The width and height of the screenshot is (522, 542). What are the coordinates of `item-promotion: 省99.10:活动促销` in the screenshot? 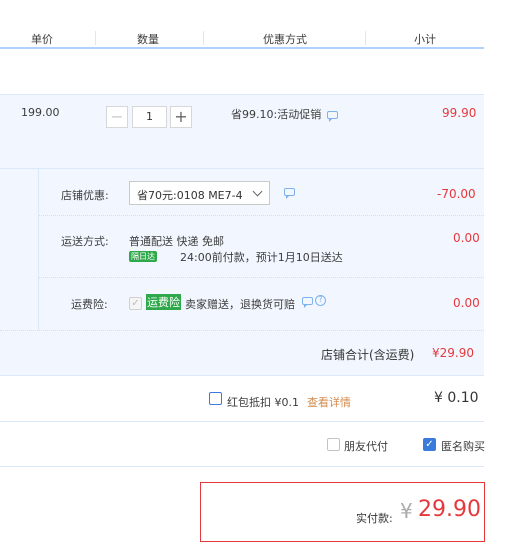 It's located at (276, 114).